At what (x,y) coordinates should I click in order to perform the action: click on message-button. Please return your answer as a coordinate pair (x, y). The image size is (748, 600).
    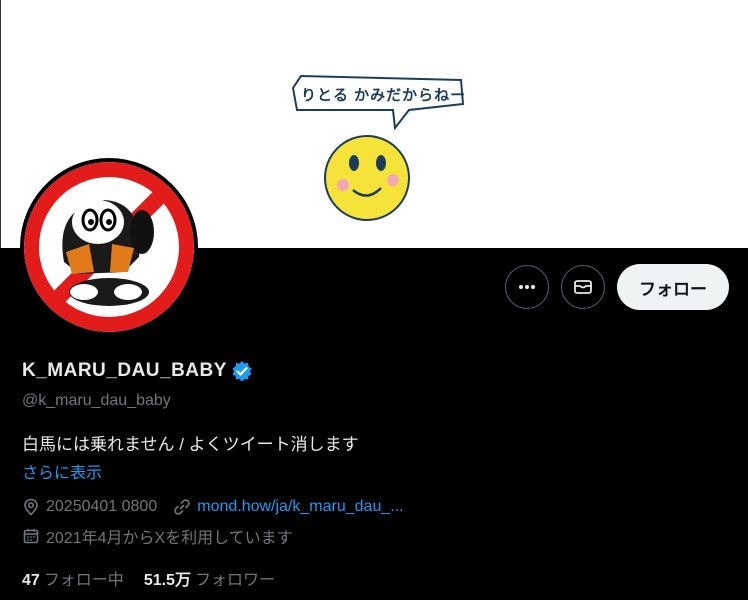
    Looking at the image, I should click on (583, 287).